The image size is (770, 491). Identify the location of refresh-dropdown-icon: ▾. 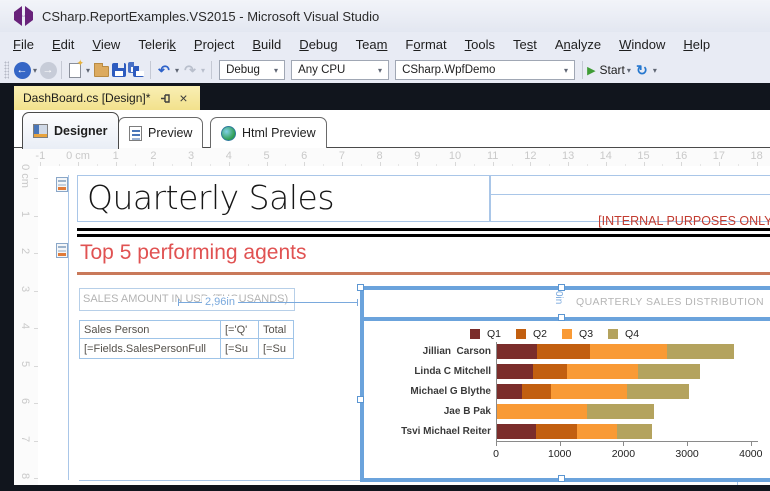
(655, 70).